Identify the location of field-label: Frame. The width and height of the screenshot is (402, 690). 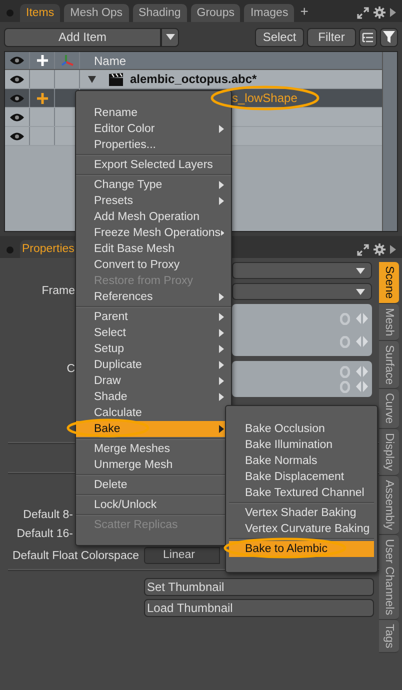
(58, 291).